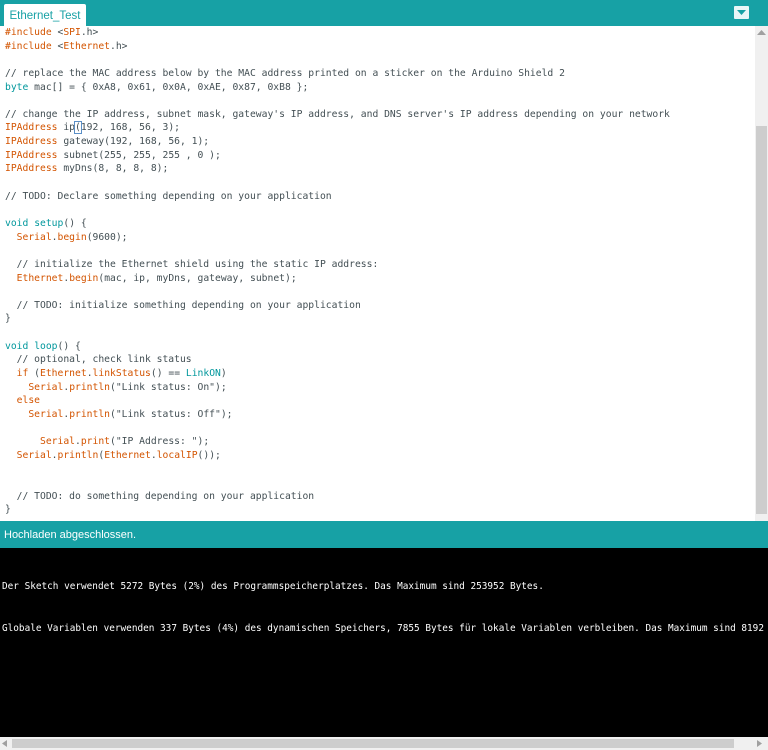  I want to click on code-text-segment: myDns(8, 8, 8, 8);, so click(113, 169).